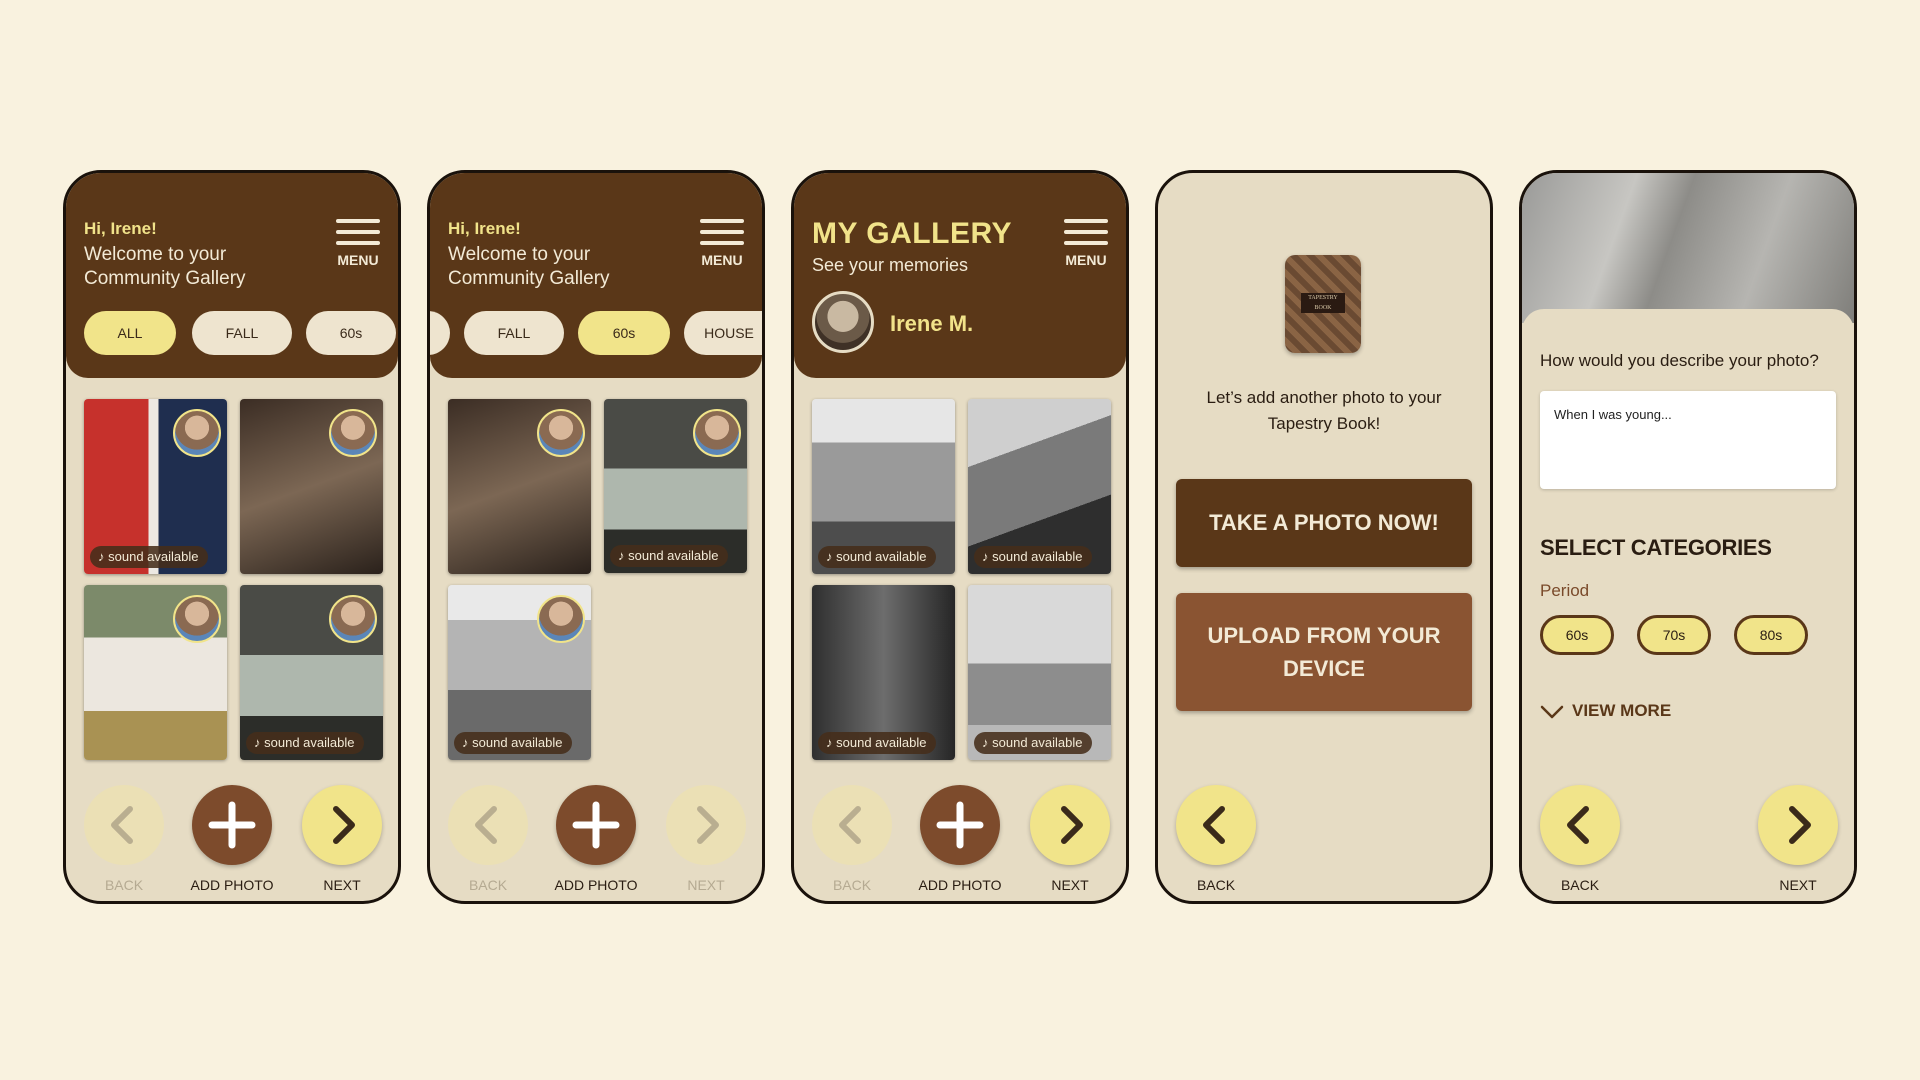 This screenshot has height=1080, width=1920. What do you see at coordinates (1622, 710) in the screenshot?
I see `view-more-label: VIEW MORE` at bounding box center [1622, 710].